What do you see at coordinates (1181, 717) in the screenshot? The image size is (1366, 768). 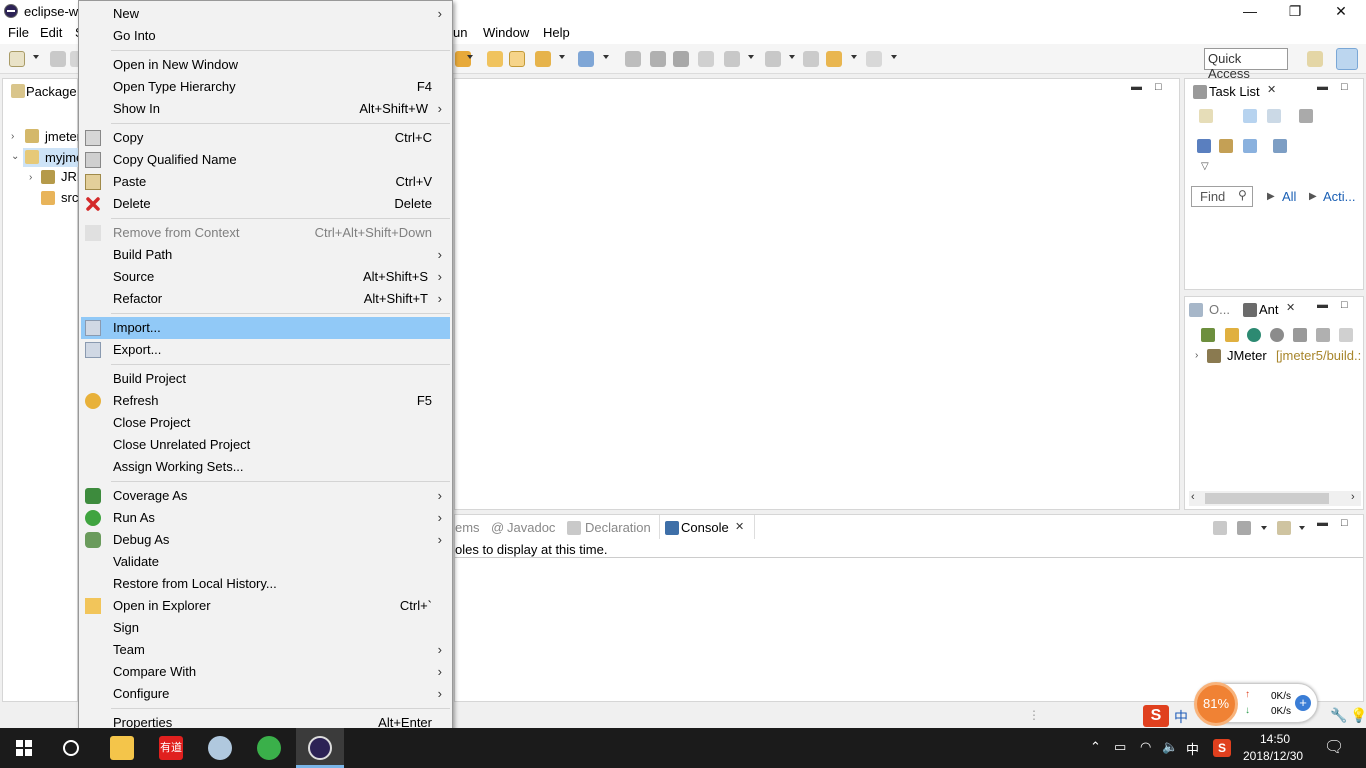 I see `ime-mode-icon: 中` at bounding box center [1181, 717].